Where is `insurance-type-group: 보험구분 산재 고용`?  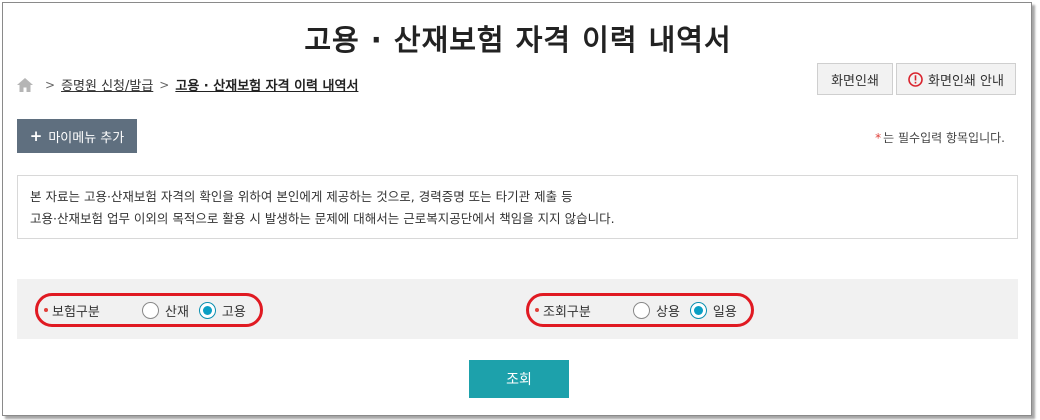 insurance-type-group: 보험구분 산재 고용 is located at coordinates (149, 310).